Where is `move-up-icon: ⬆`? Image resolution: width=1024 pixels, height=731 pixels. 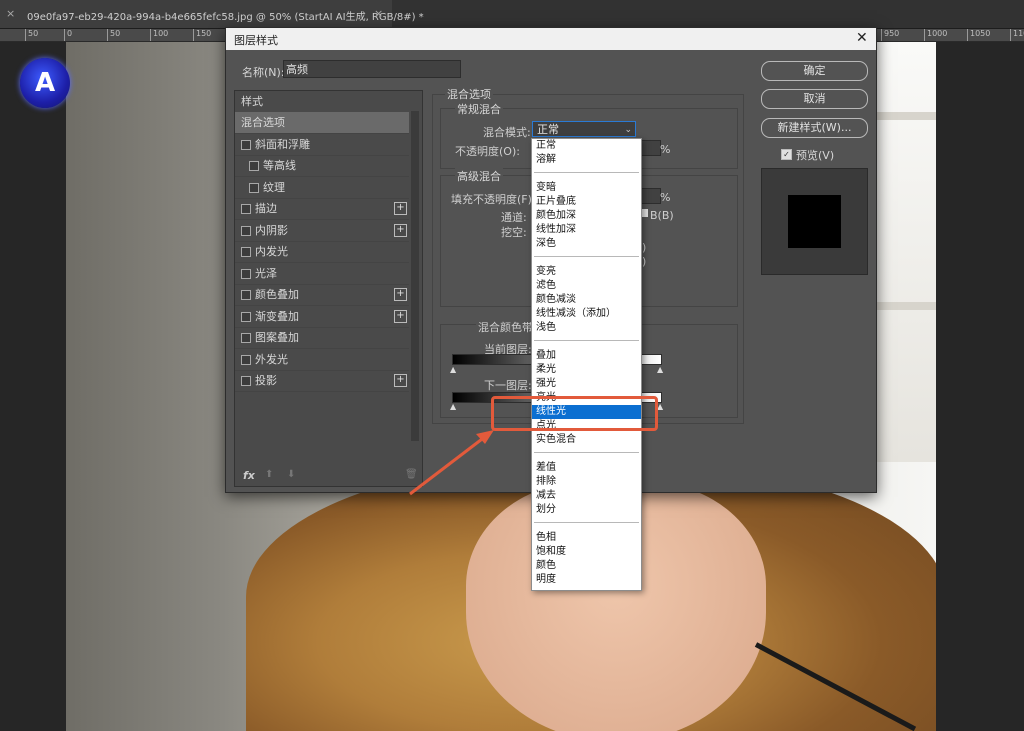 move-up-icon: ⬆ is located at coordinates (269, 474).